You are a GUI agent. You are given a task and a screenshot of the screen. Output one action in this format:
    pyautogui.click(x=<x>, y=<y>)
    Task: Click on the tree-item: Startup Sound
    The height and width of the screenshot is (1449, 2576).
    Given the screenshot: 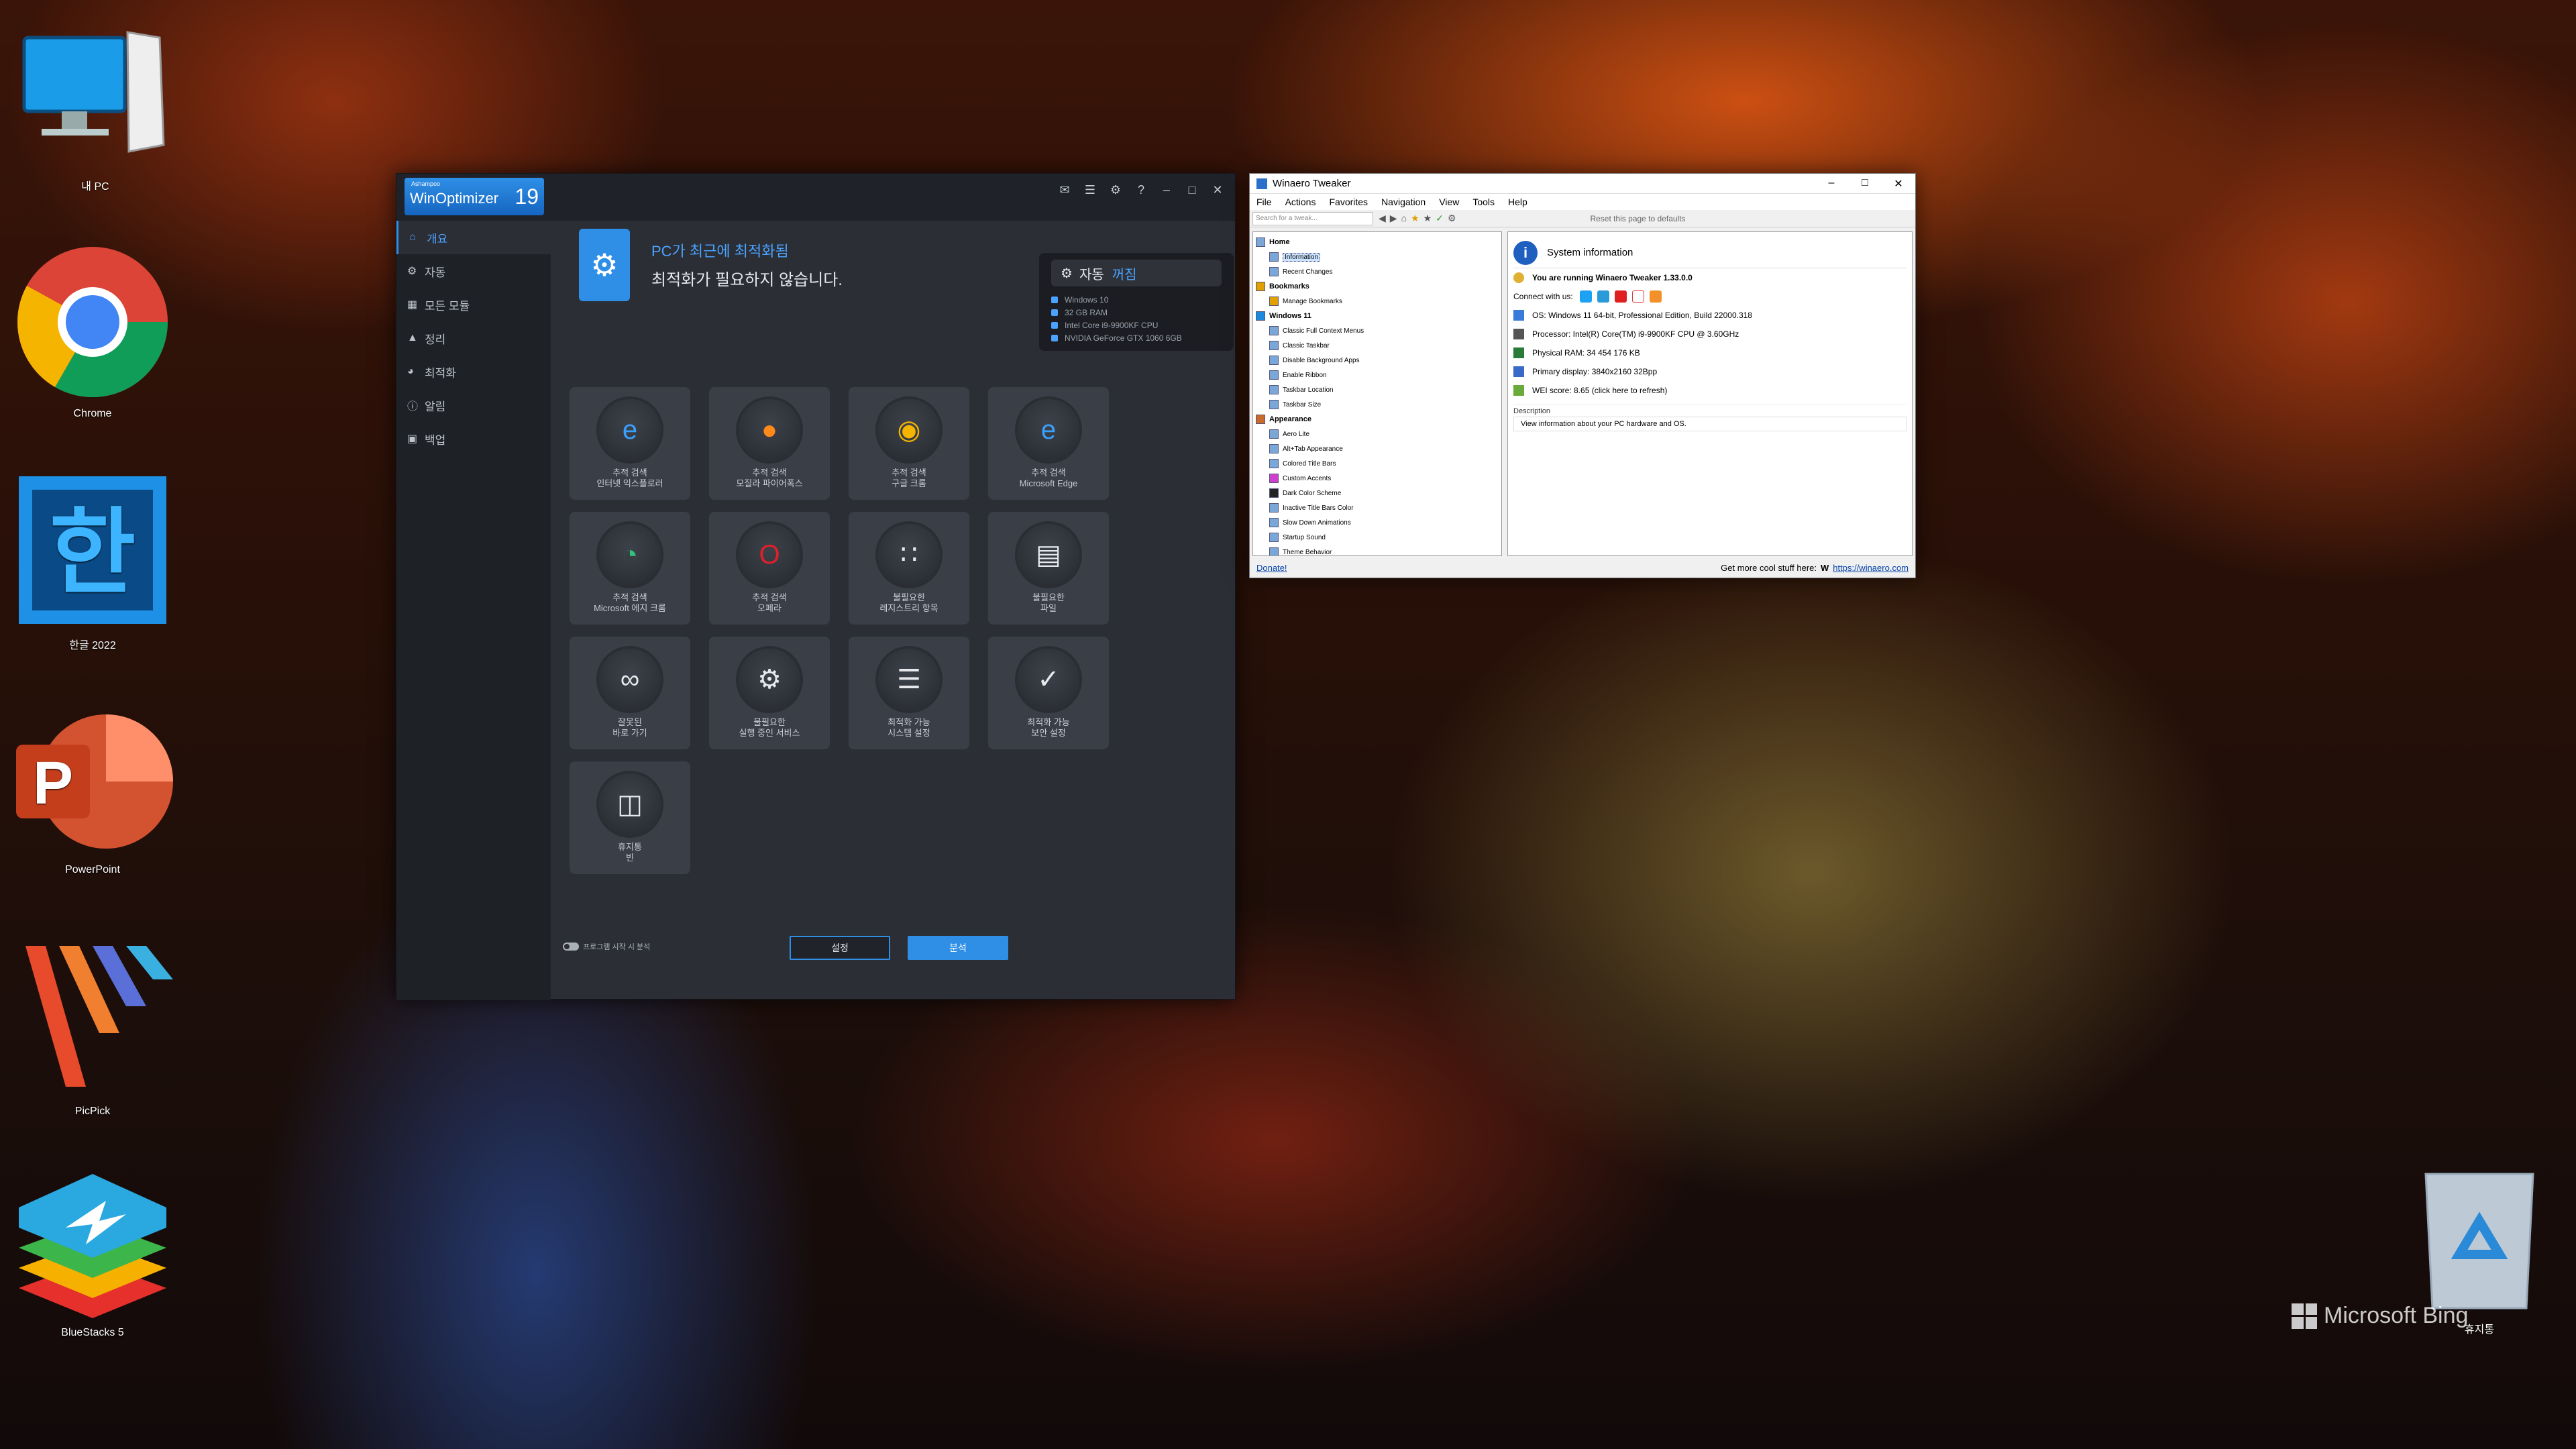 What is the action you would take?
    pyautogui.click(x=1377, y=537)
    